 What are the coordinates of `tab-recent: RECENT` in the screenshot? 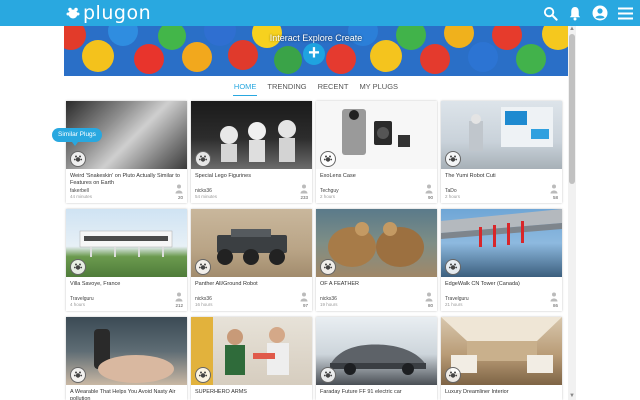 It's located at (333, 88).